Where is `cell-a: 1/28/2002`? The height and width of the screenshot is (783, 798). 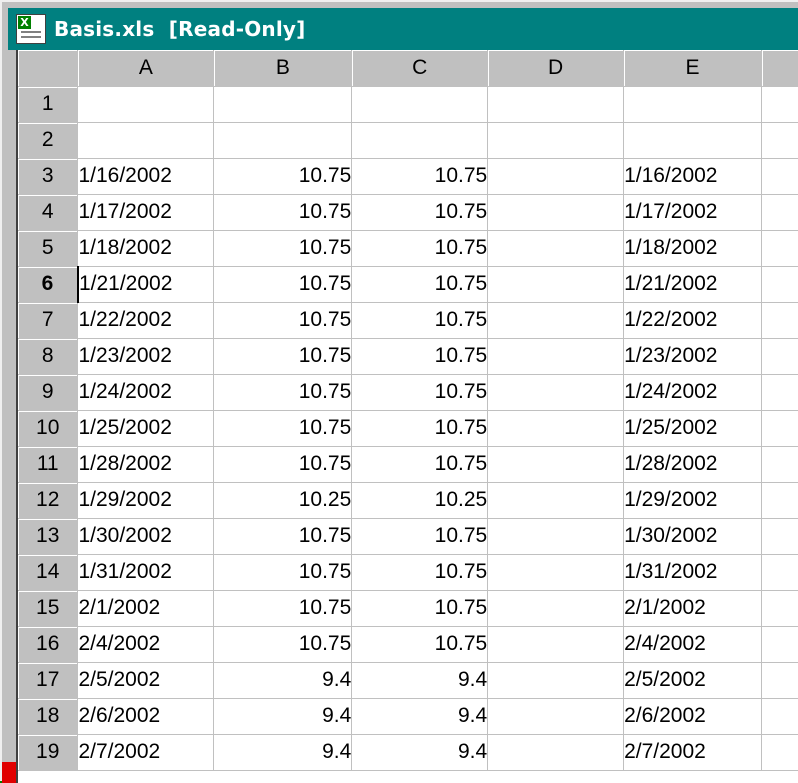
cell-a: 1/28/2002 is located at coordinates (146, 464).